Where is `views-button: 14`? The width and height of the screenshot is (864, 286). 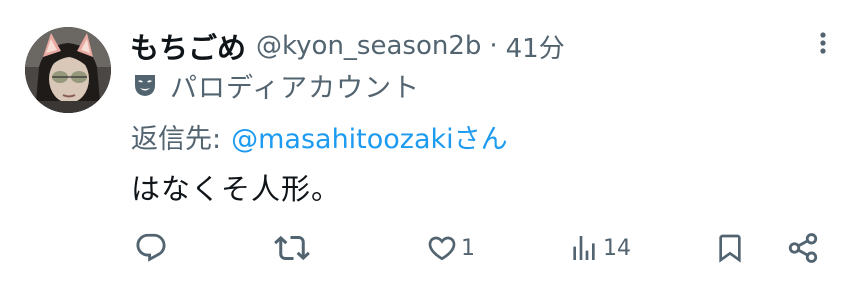
views-button: 14 is located at coordinates (599, 248).